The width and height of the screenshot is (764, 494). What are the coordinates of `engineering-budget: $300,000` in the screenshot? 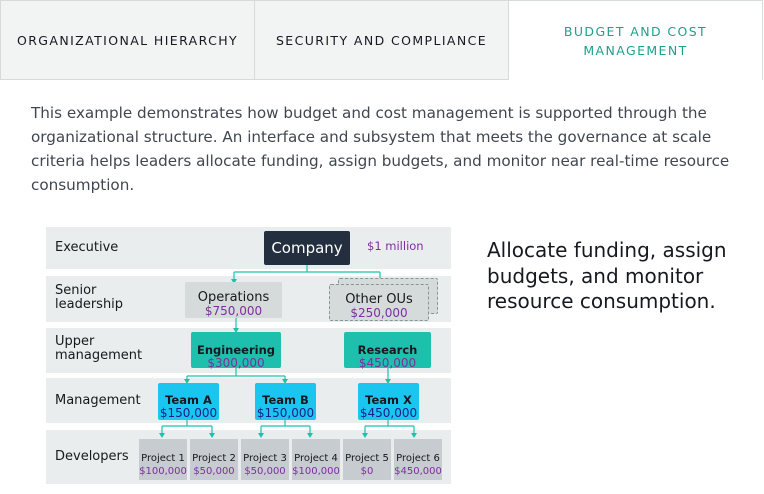 It's located at (236, 363).